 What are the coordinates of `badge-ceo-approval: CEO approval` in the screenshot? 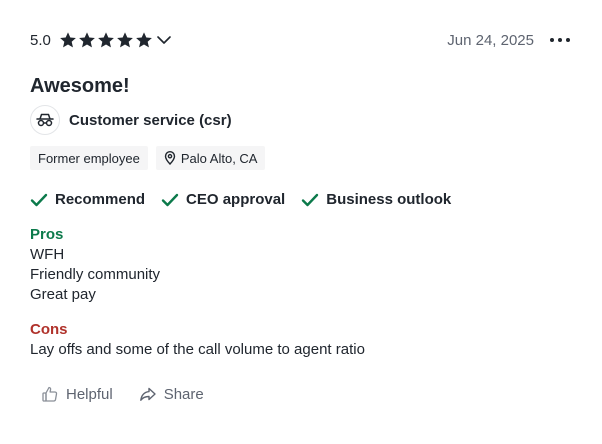 It's located at (223, 199).